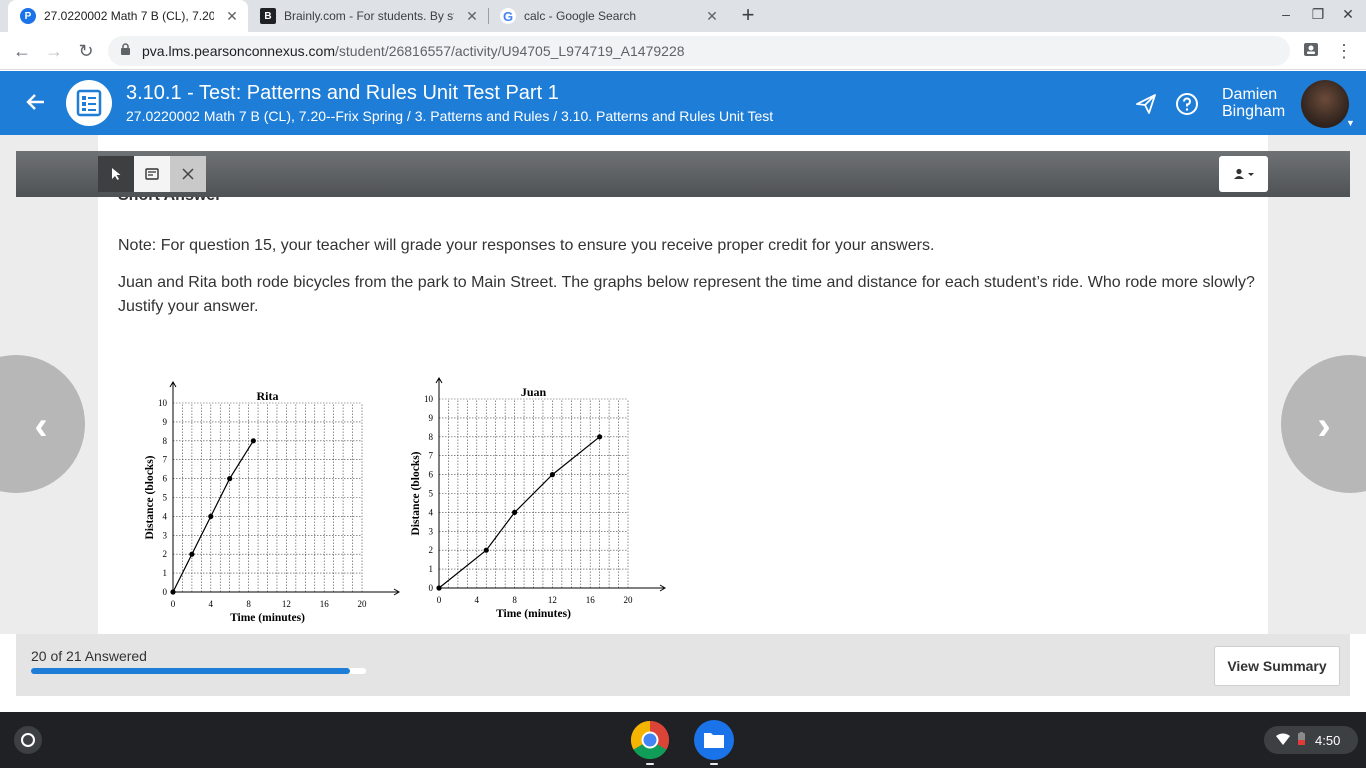  Describe the element at coordinates (508, 16) in the screenshot. I see `google-icon: G` at that location.